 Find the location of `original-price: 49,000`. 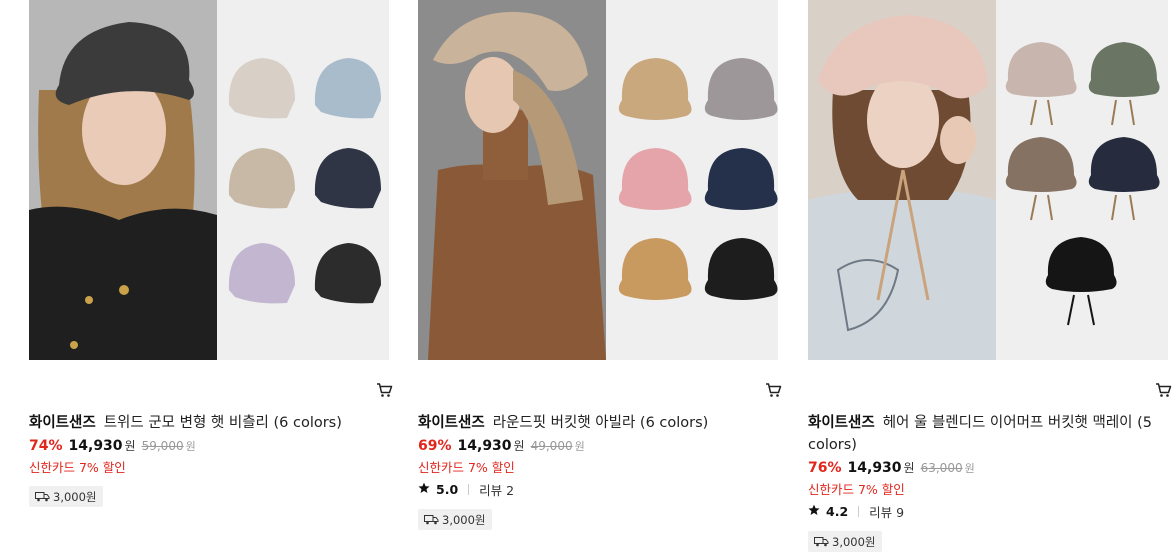

original-price: 49,000 is located at coordinates (551, 446).